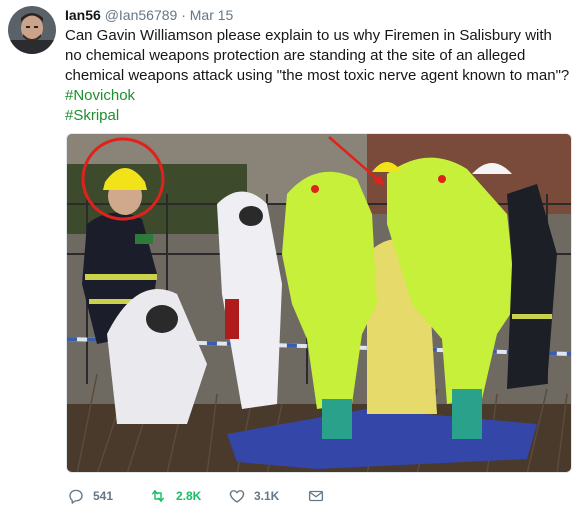  I want to click on direct-message-button, so click(316, 496).